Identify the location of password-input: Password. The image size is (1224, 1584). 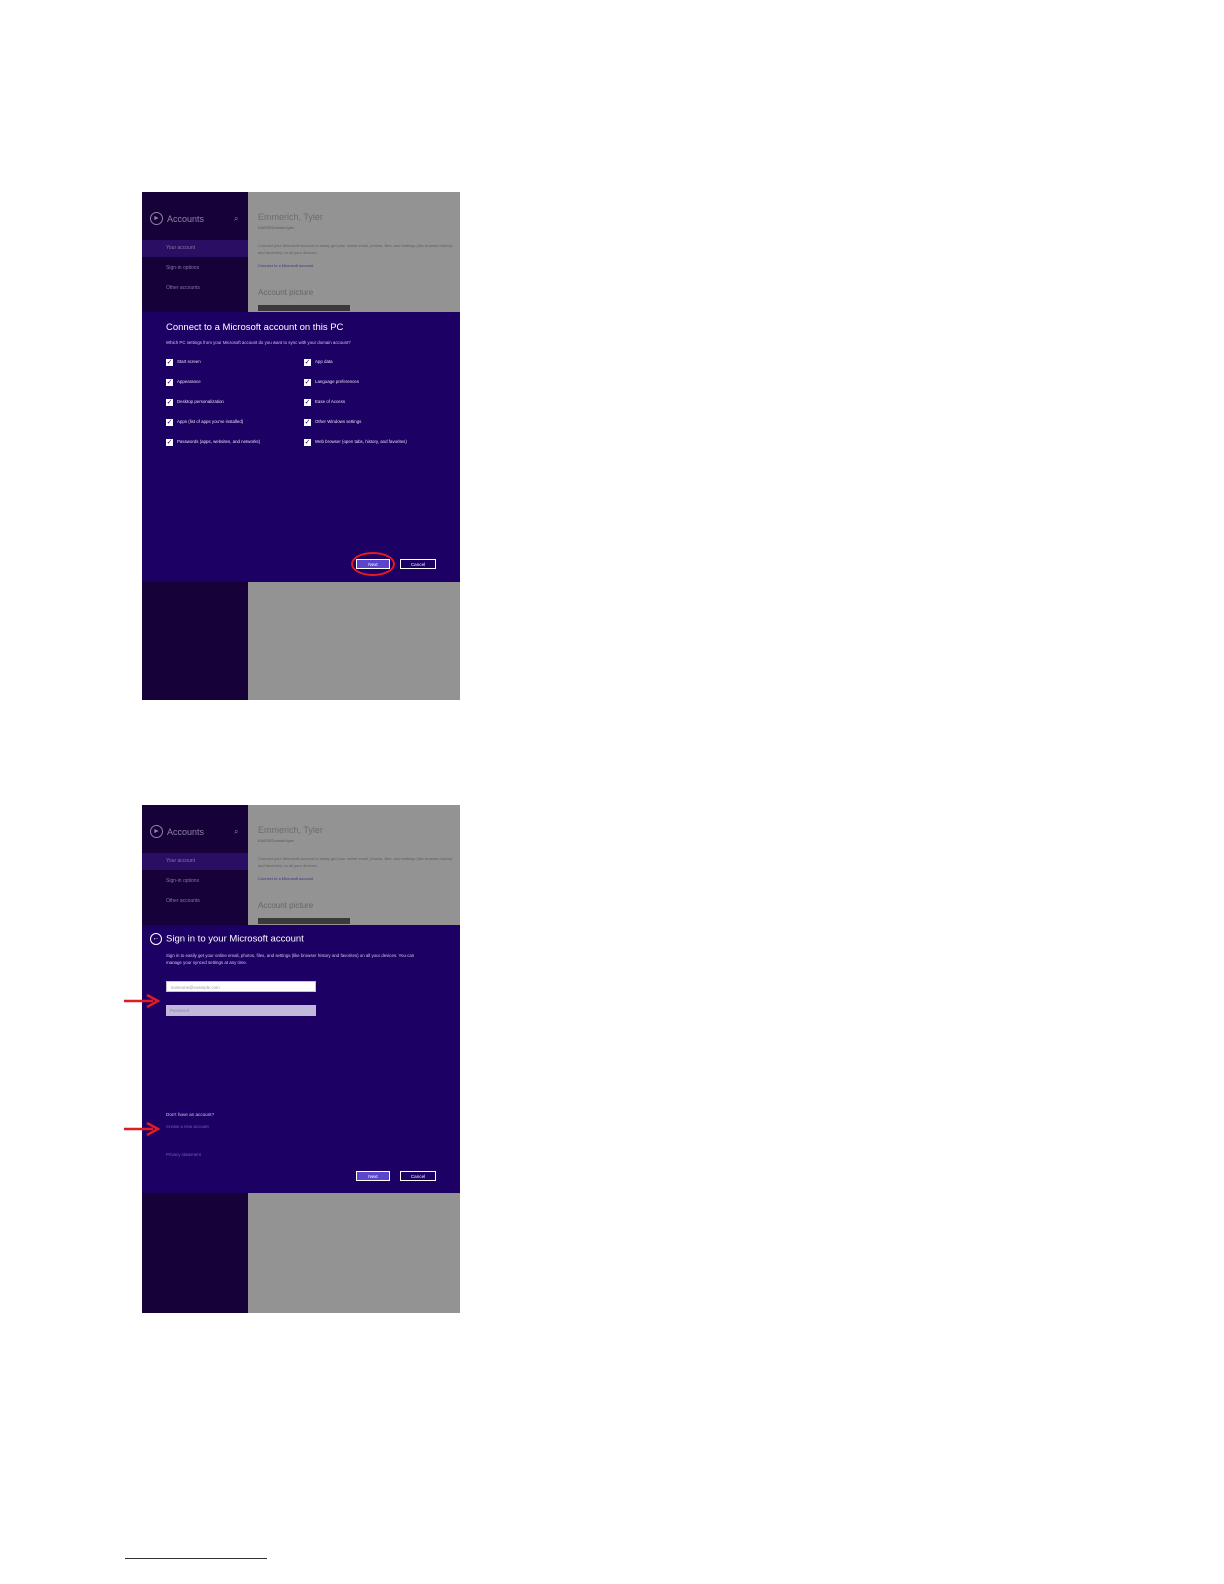
(241, 1010).